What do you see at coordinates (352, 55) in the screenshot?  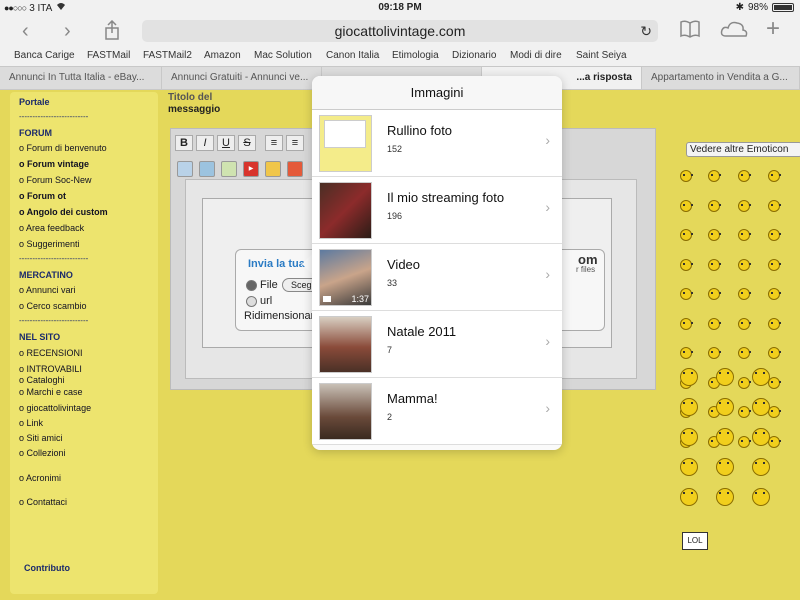 I see `bookmark-item: Canon Italia` at bounding box center [352, 55].